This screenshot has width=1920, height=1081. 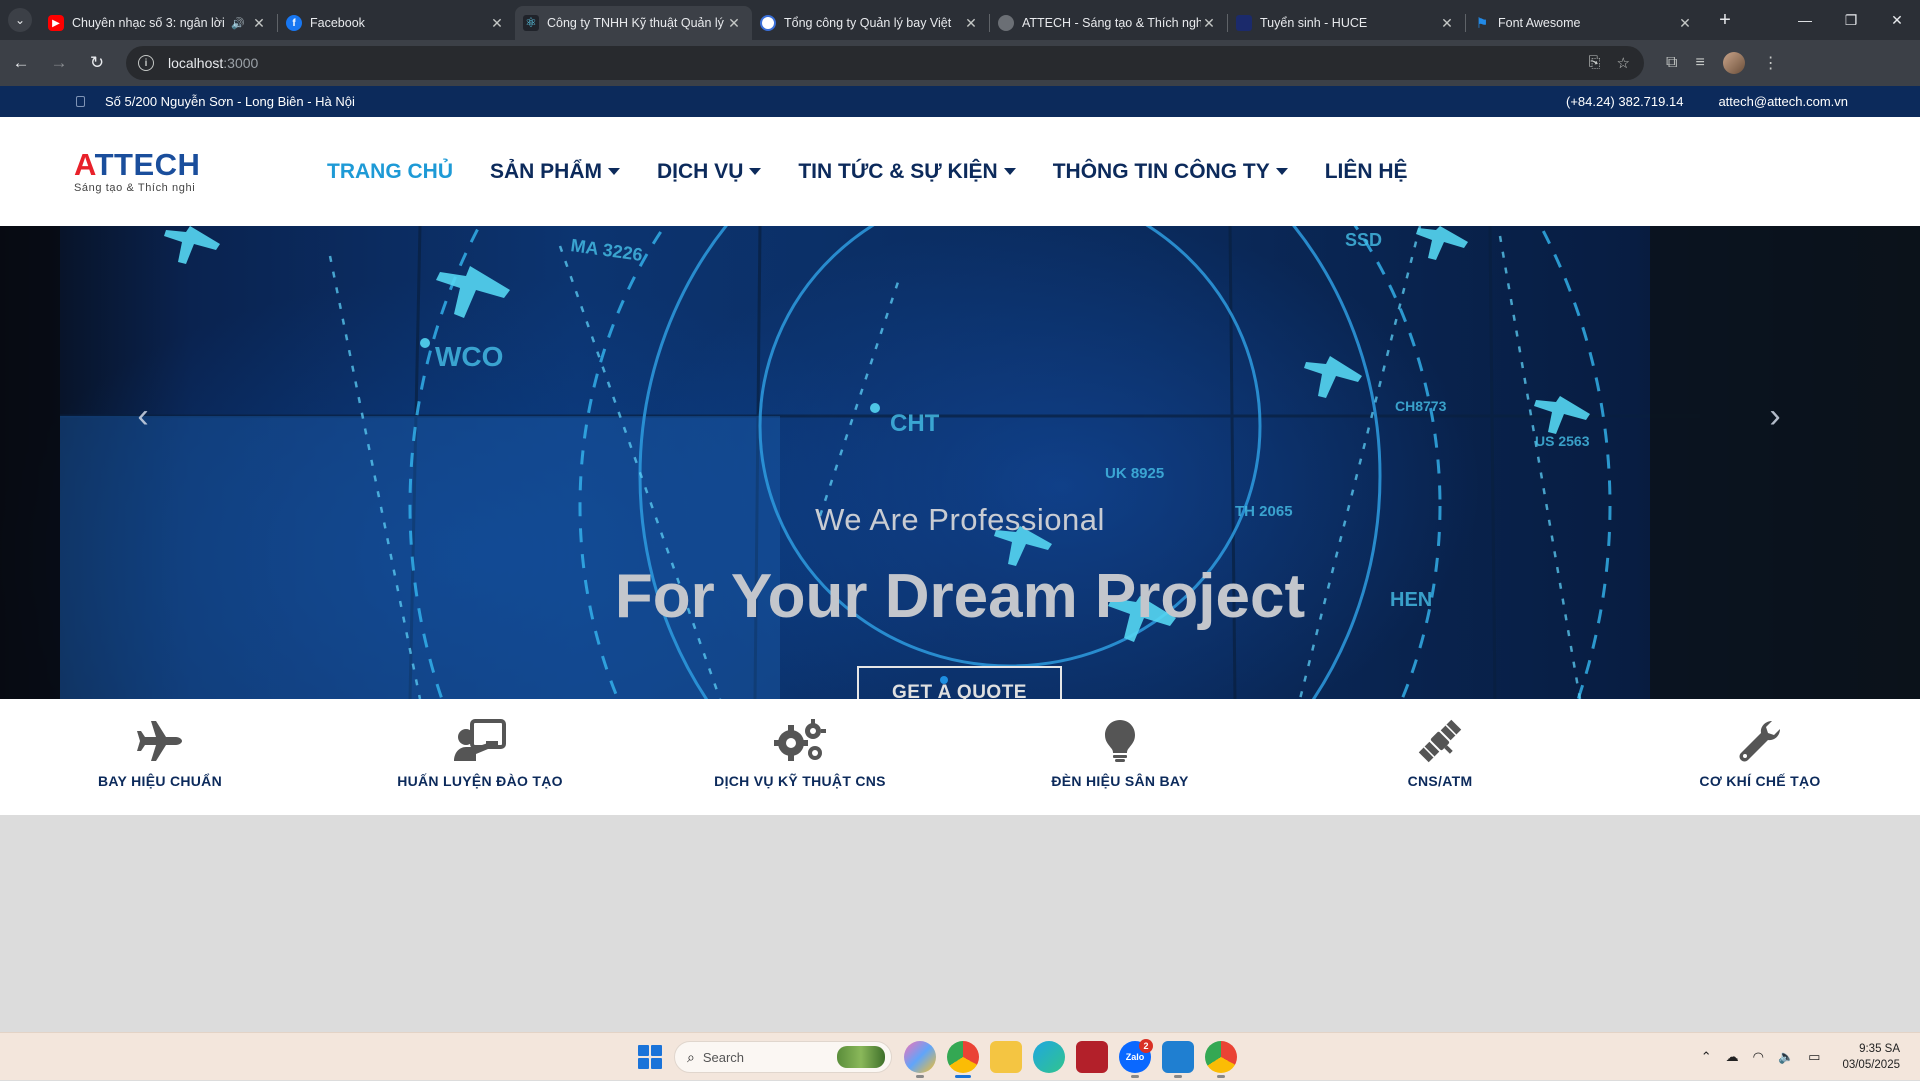 I want to click on nav-label: LIÊN HỆ, so click(x=1366, y=171).